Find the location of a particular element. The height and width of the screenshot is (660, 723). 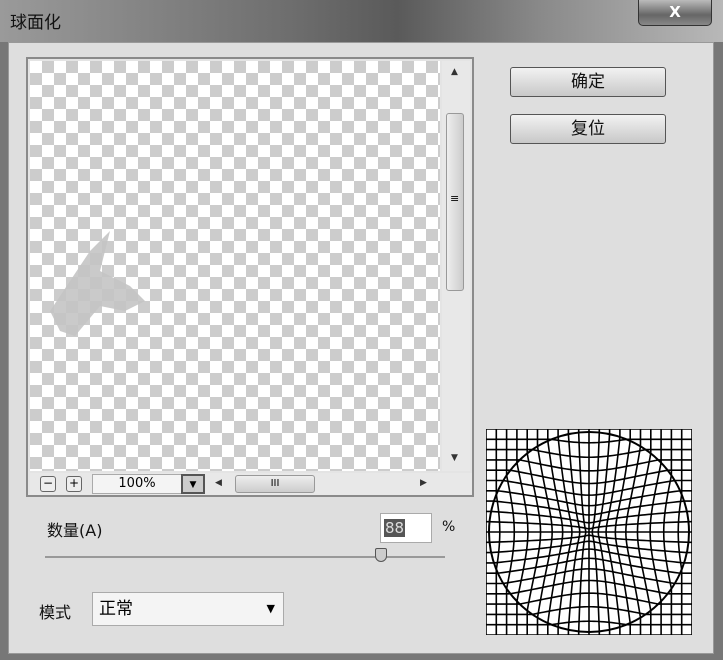

preview-image is located at coordinates (97, 283).